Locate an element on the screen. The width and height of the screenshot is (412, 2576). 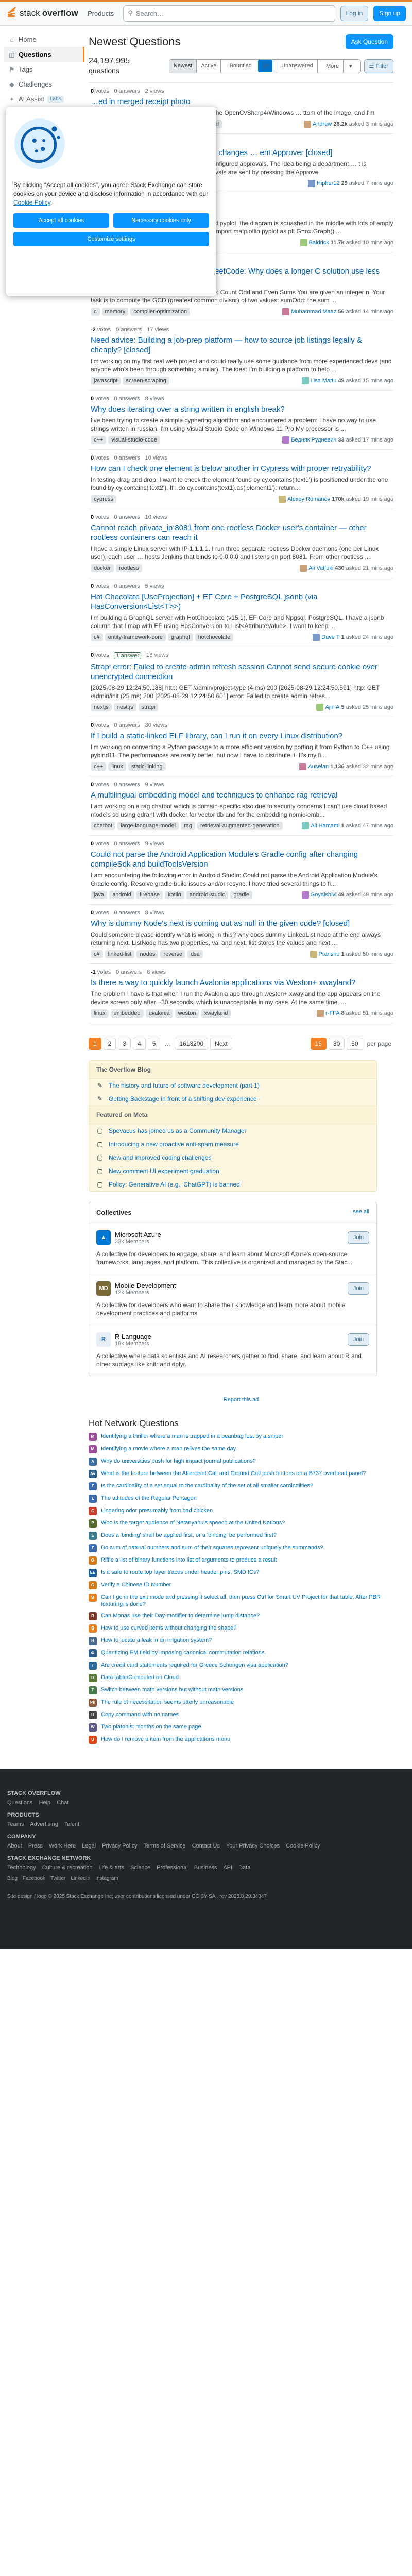
footer-link: Terms of Service is located at coordinates (165, 1846).